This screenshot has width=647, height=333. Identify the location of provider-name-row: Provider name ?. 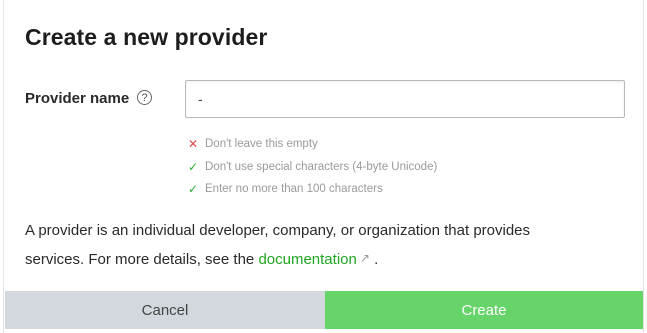
(325, 100).